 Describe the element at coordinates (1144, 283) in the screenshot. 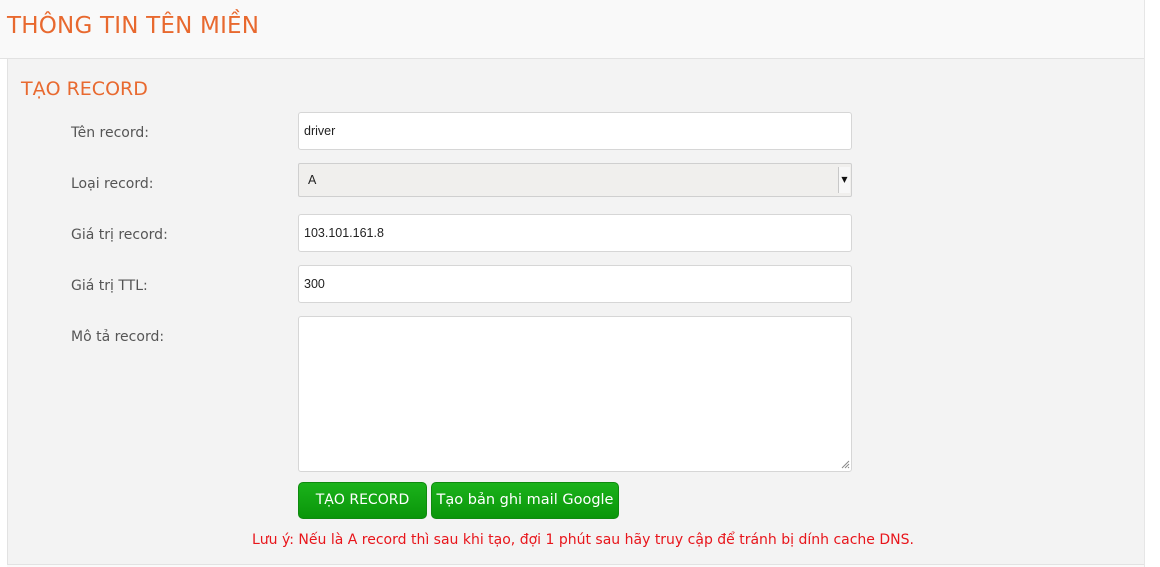

I see `divider` at that location.